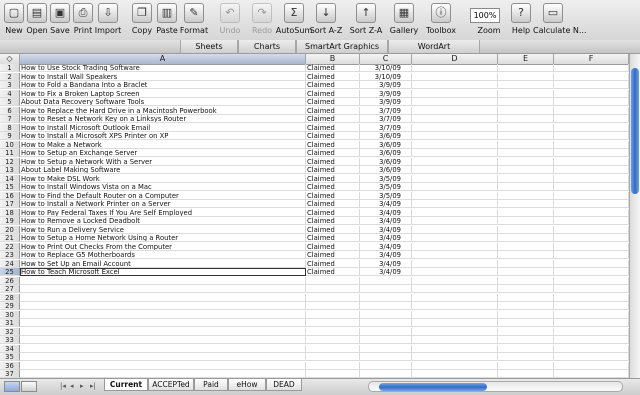 The image size is (640, 395). Describe the element at coordinates (294, 20) in the screenshot. I see `autosum-button: Σ AutoSum` at that location.